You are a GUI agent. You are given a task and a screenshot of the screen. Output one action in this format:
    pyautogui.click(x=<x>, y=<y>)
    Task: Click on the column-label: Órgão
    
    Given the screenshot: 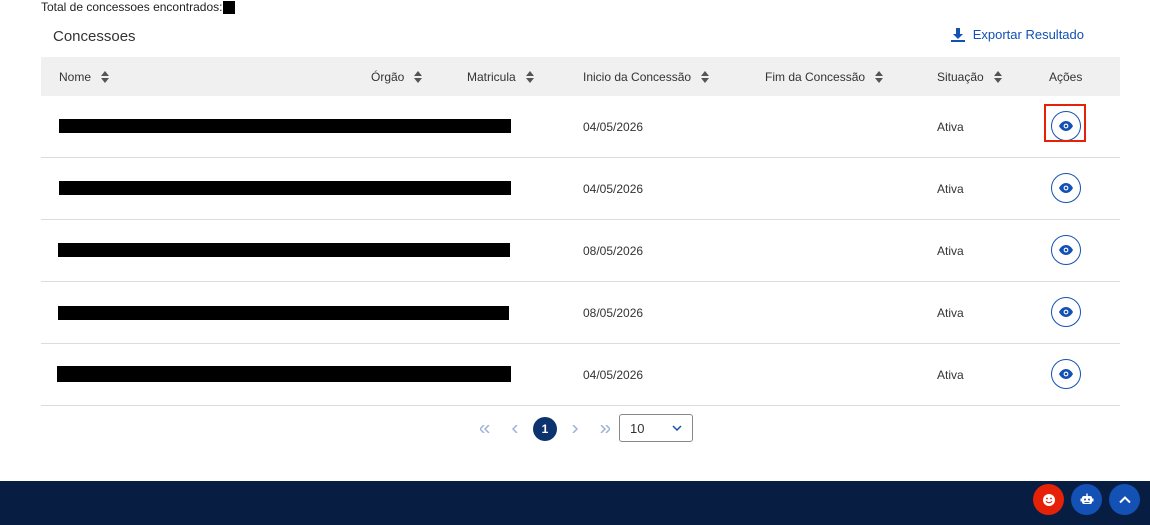 What is the action you would take?
    pyautogui.click(x=388, y=76)
    